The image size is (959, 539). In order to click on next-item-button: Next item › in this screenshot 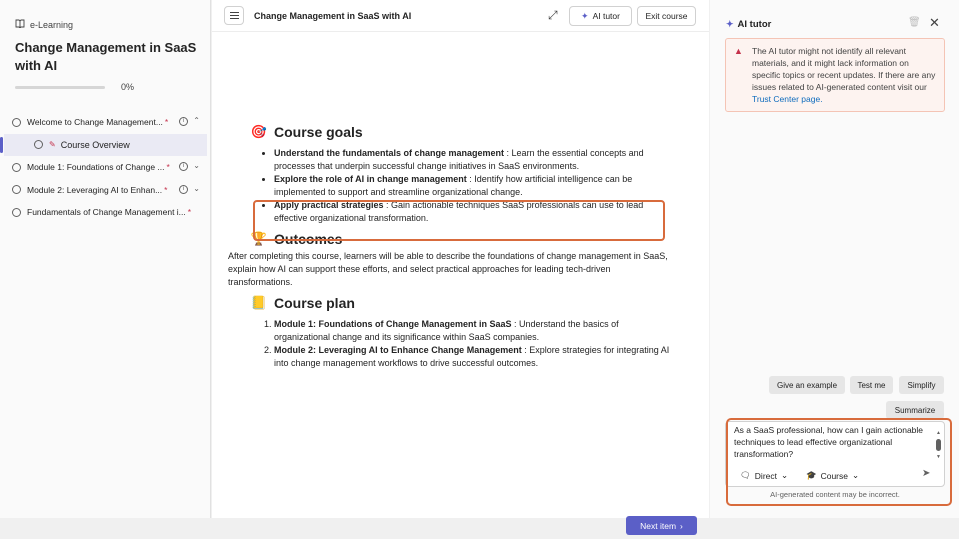, I will do `click(661, 525)`.